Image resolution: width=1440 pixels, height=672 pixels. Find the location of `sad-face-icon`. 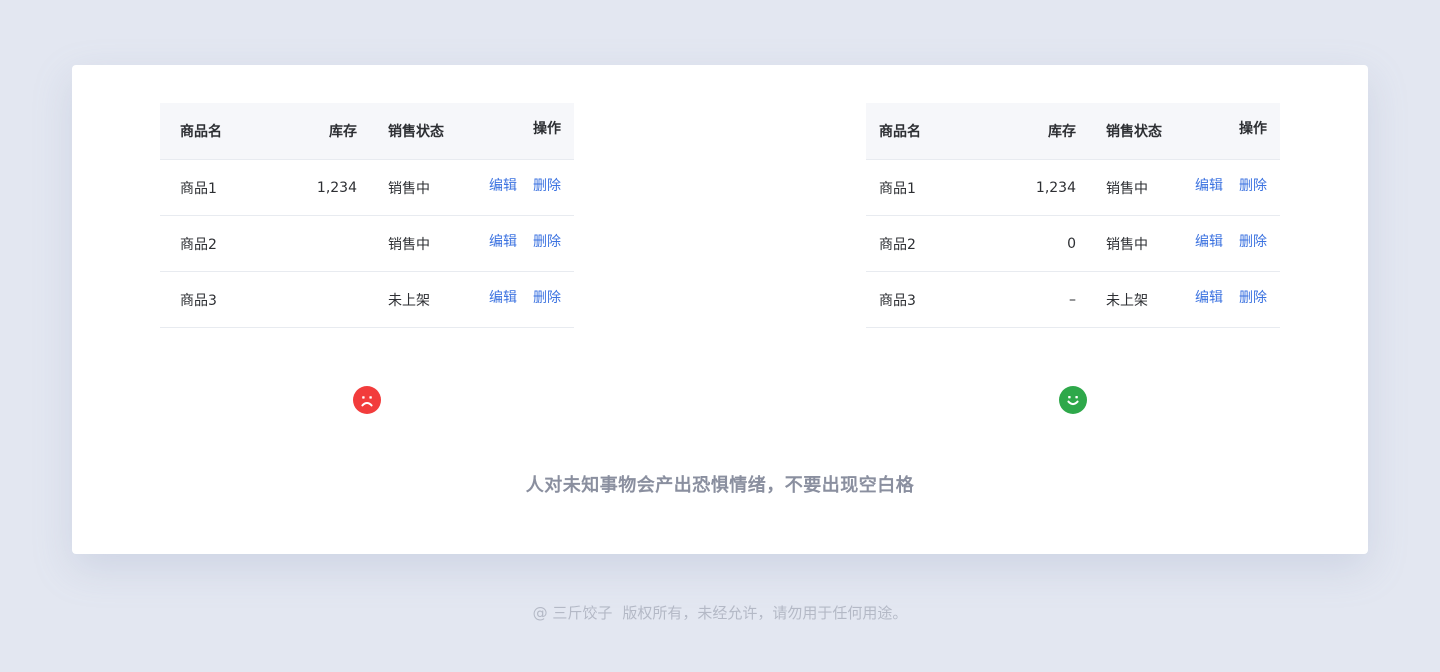

sad-face-icon is located at coordinates (367, 400).